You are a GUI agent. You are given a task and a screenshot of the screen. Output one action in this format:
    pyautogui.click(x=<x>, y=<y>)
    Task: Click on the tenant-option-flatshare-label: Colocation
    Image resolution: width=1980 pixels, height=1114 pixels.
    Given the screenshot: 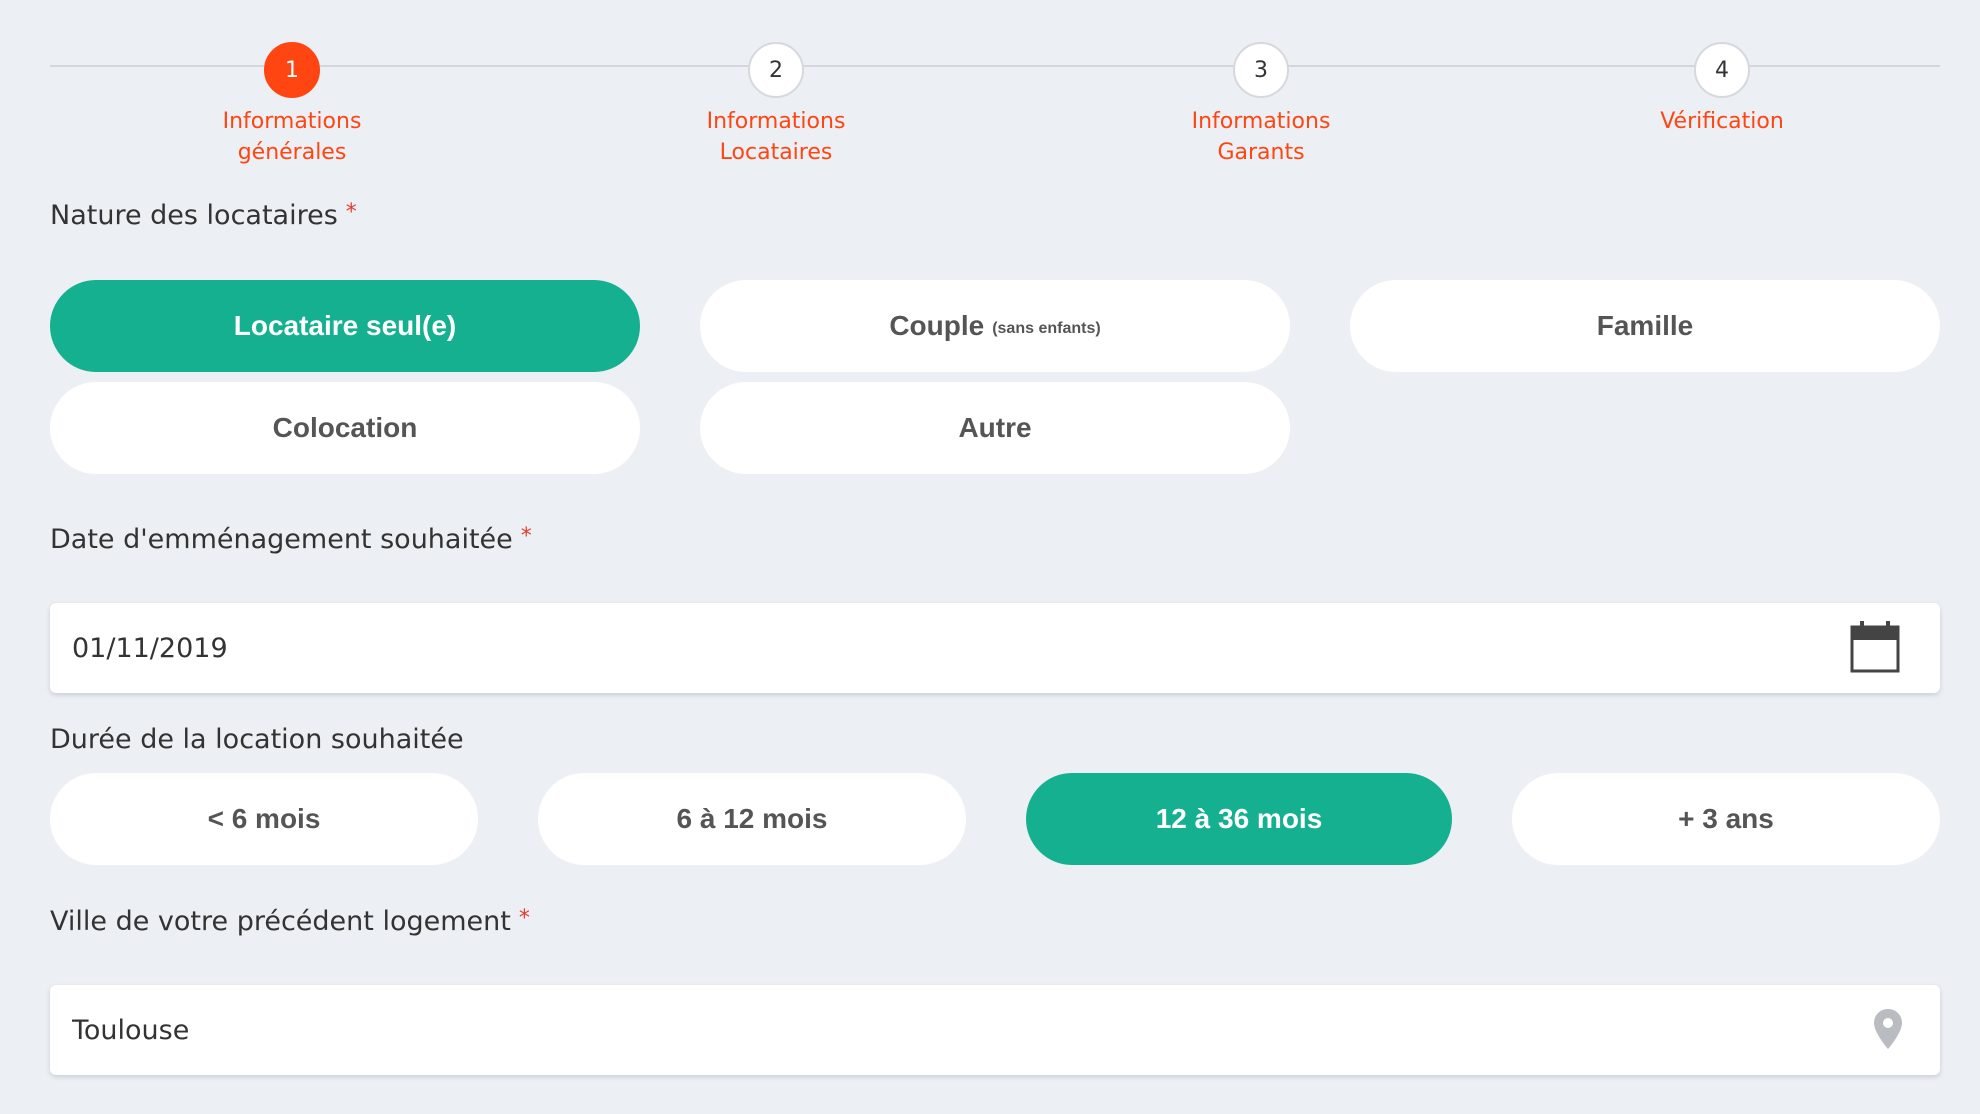 What is the action you would take?
    pyautogui.click(x=345, y=427)
    